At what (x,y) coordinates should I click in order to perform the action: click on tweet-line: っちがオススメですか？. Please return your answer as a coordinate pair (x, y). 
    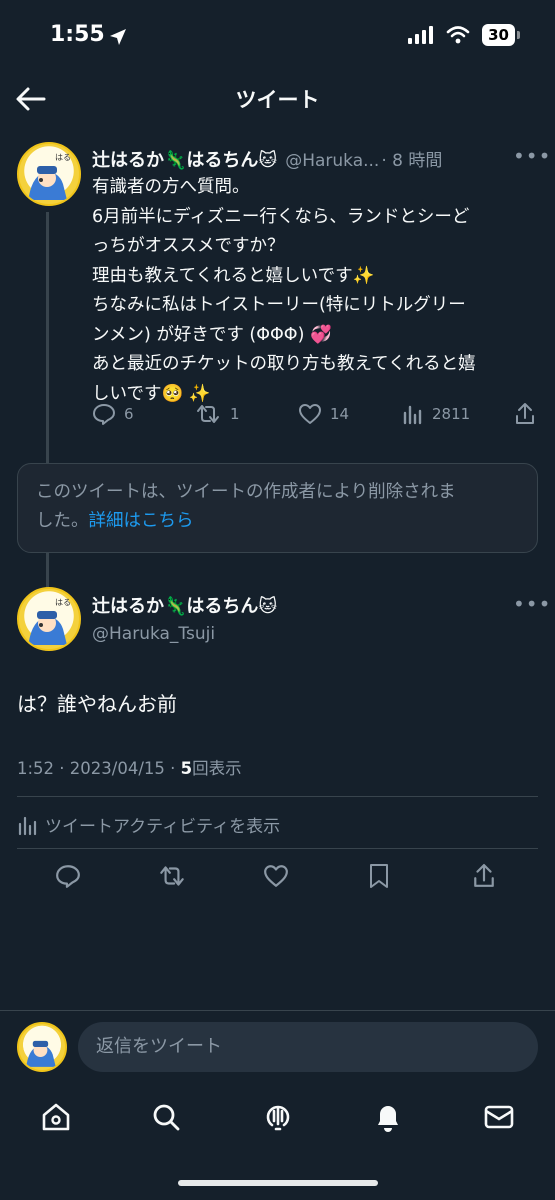
    Looking at the image, I should click on (188, 246).